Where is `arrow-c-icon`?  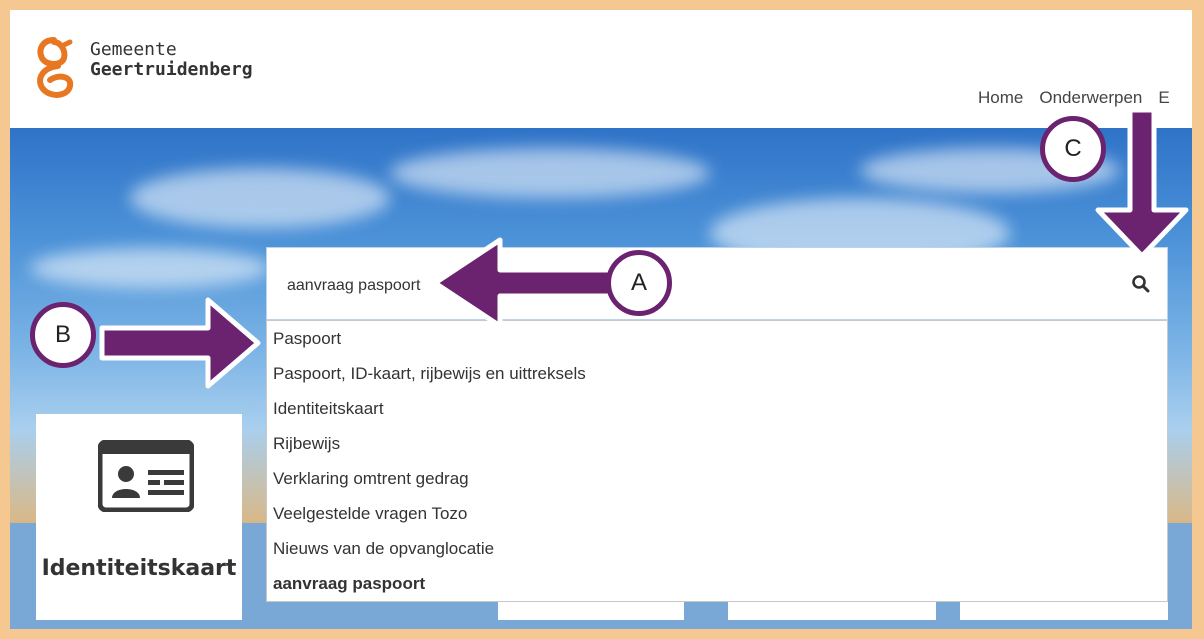
arrow-c-icon is located at coordinates (1142, 183).